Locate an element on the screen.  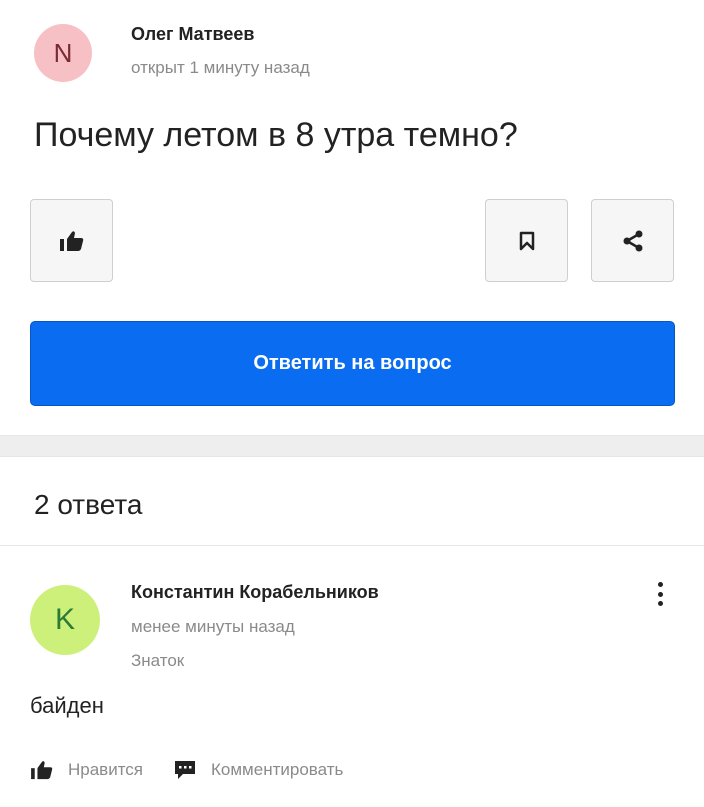
bookmark-button is located at coordinates (526, 240).